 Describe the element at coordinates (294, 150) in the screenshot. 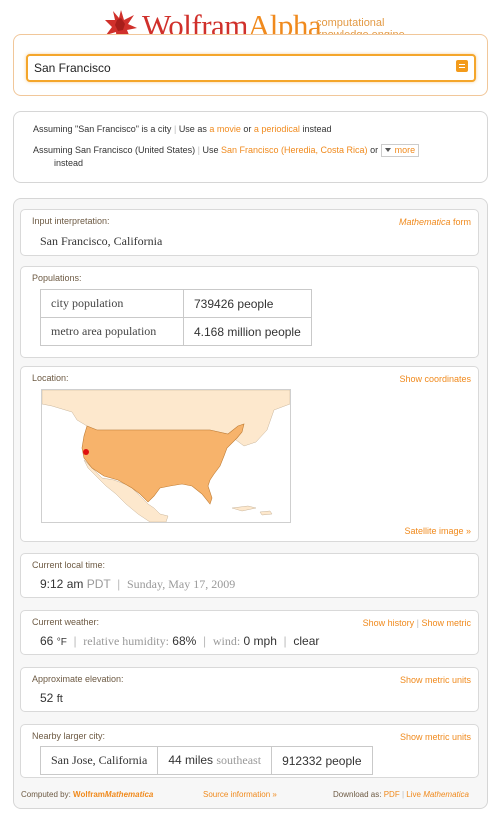

I see `use-costa-rica-link: San Francisco (Heredia, Costa Rica)` at that location.